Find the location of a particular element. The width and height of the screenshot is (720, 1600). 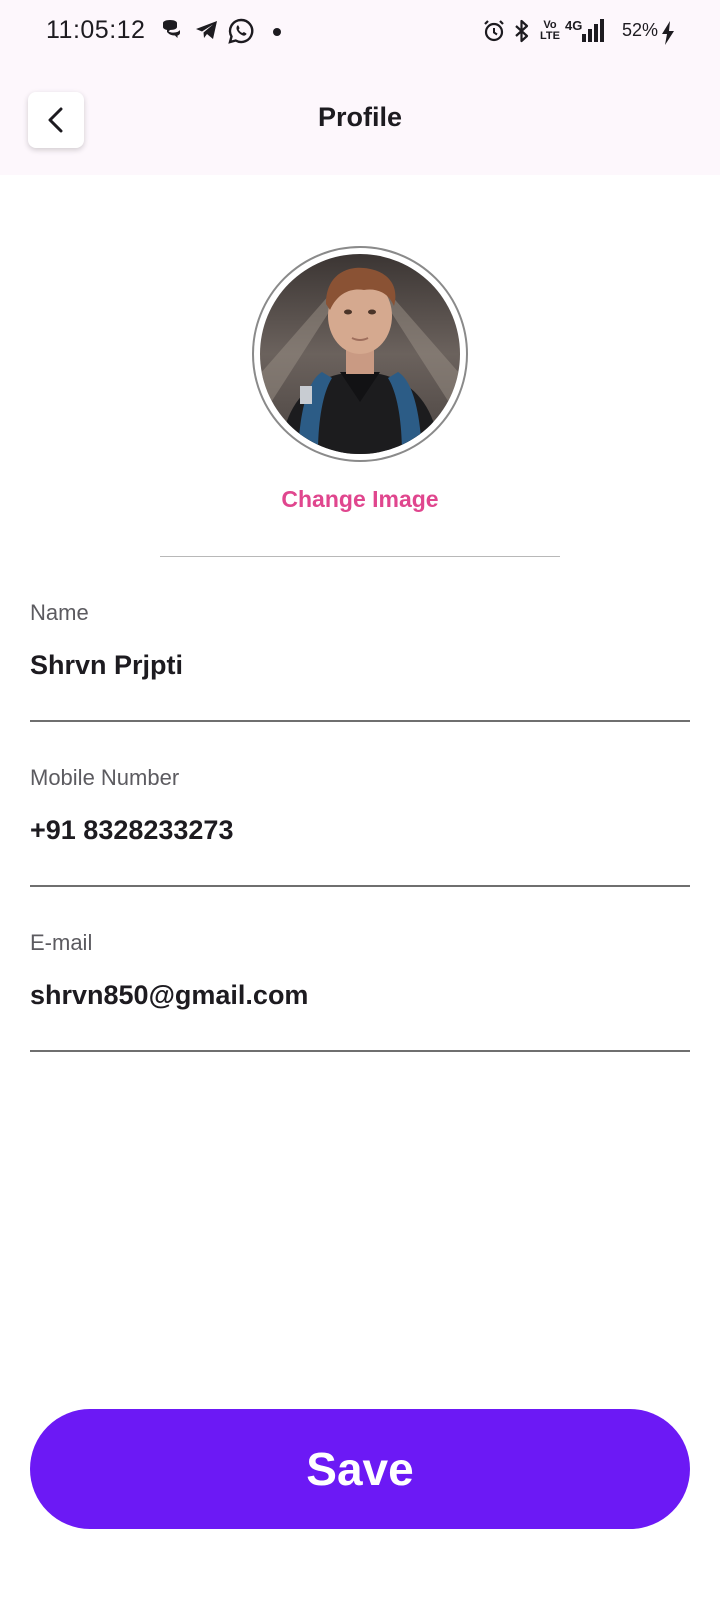

page-title: Profile is located at coordinates (360, 117).